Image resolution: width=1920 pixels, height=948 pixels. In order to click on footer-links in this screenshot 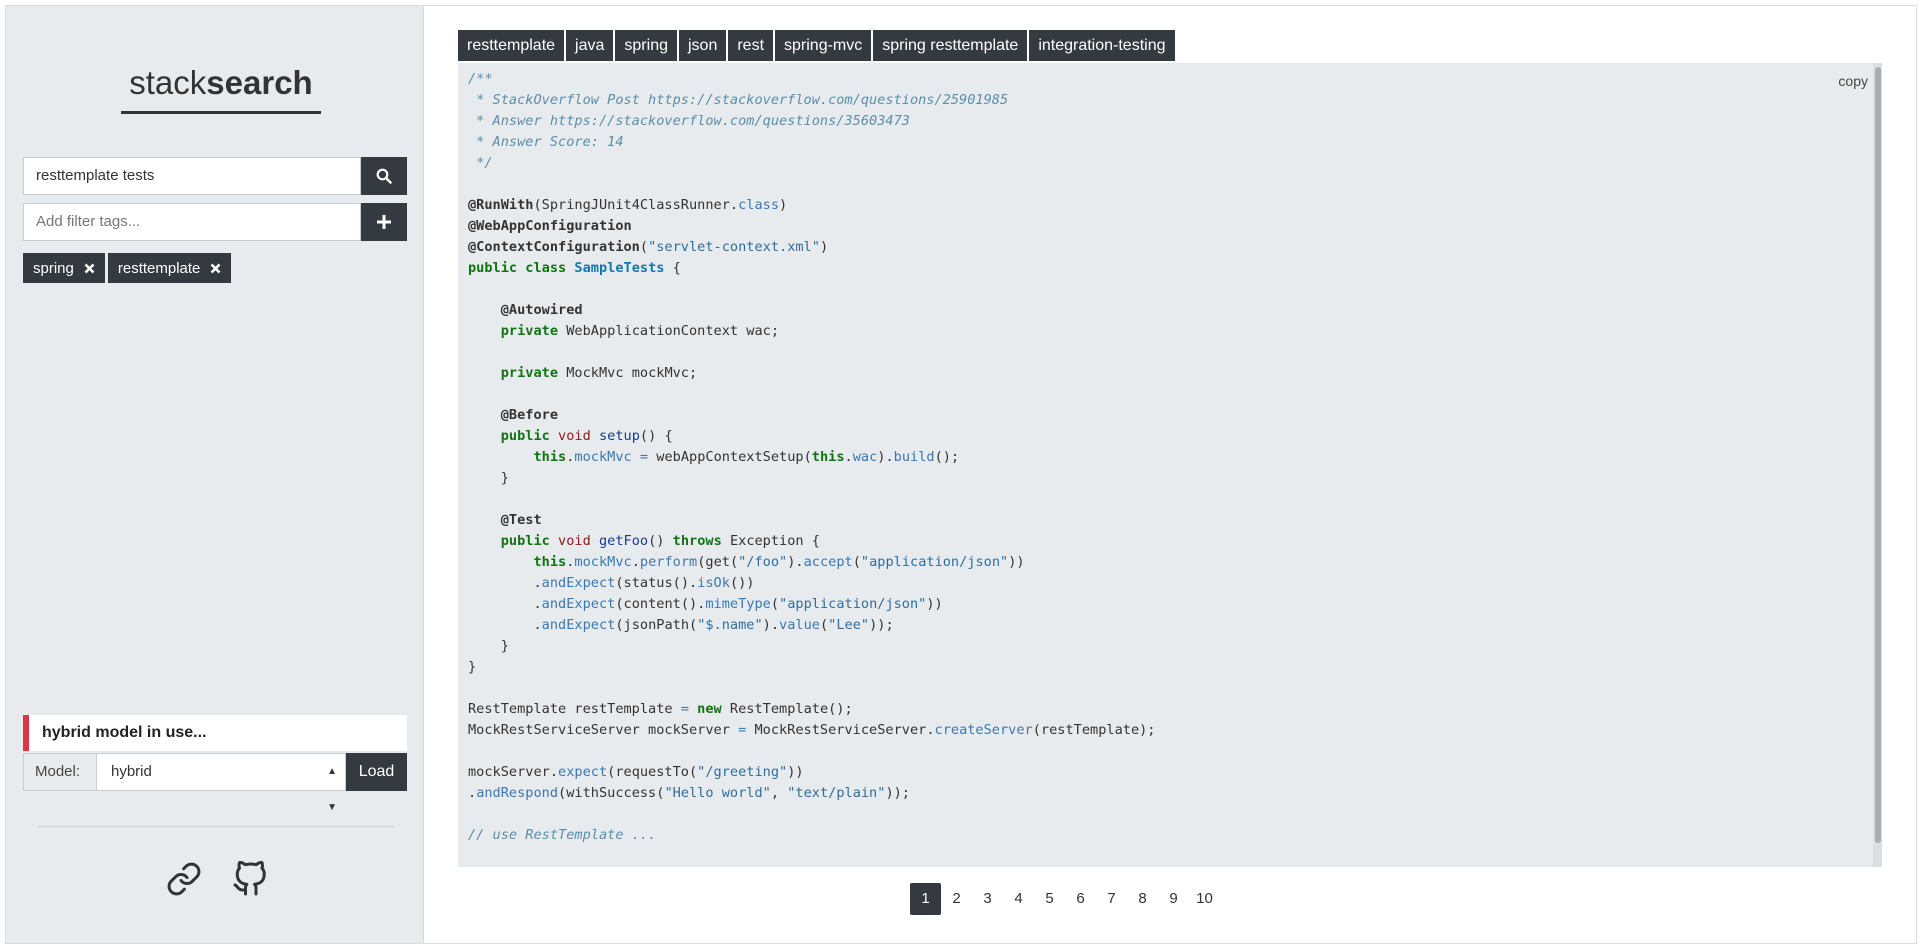, I will do `click(217, 881)`.